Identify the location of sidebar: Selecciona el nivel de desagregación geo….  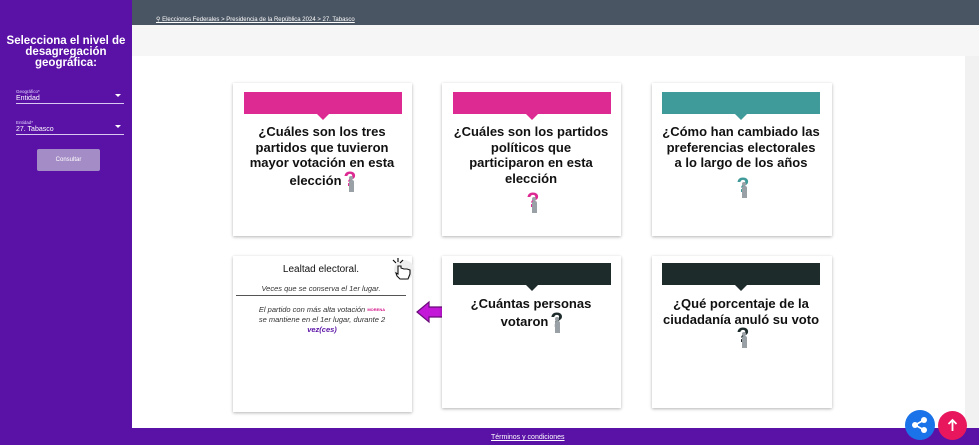
(66, 222).